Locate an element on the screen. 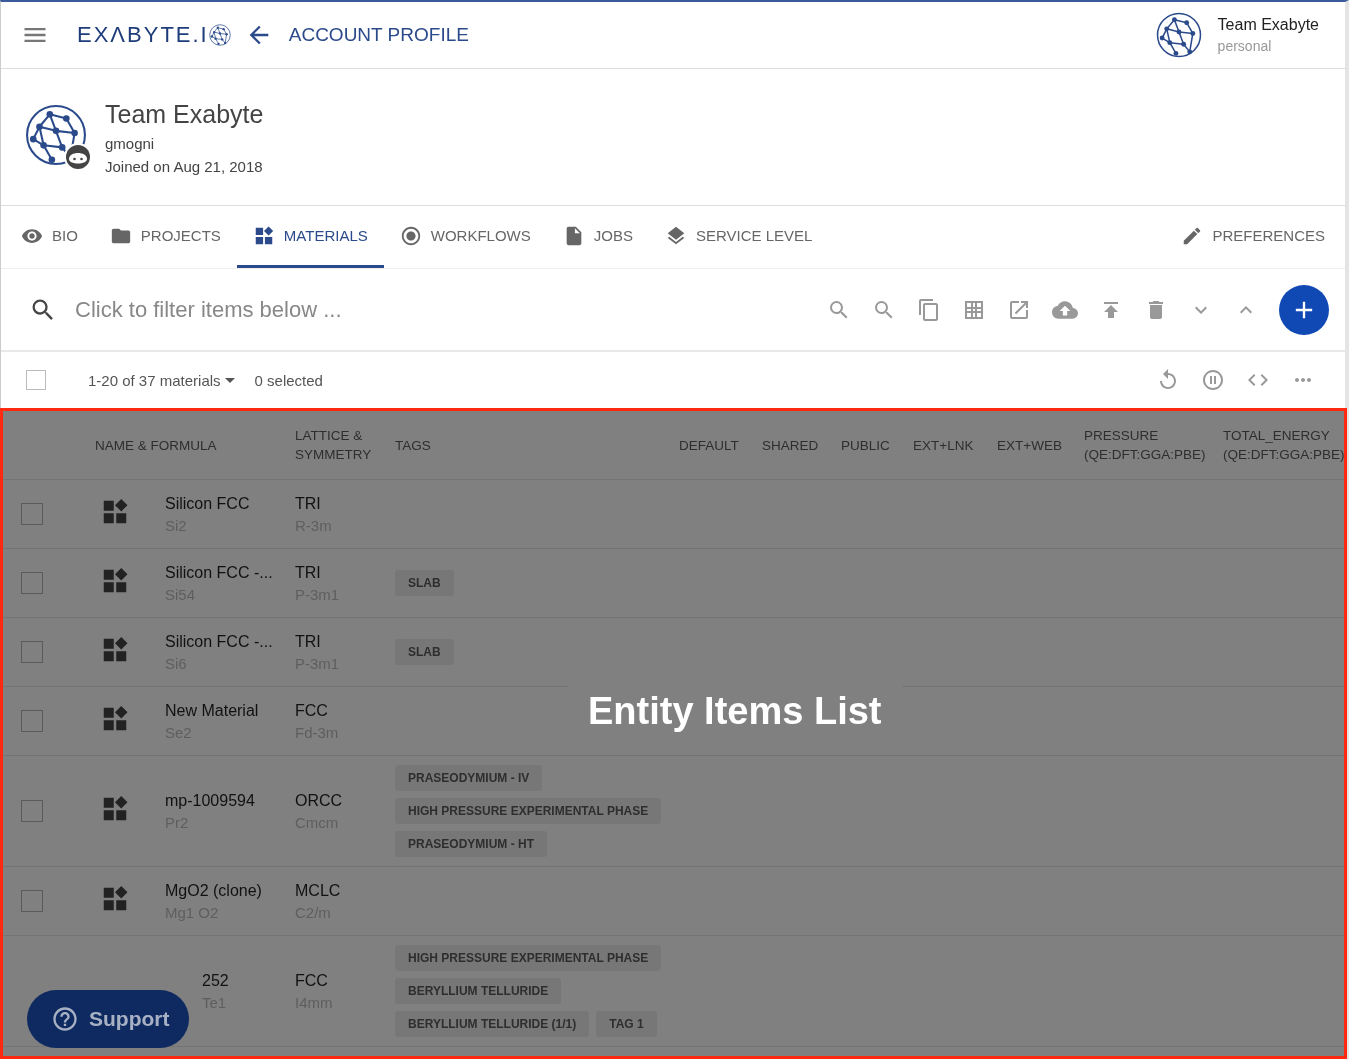 This screenshot has height=1061, width=1349. column-header: EXT+WEB is located at coordinates (1035, 445).